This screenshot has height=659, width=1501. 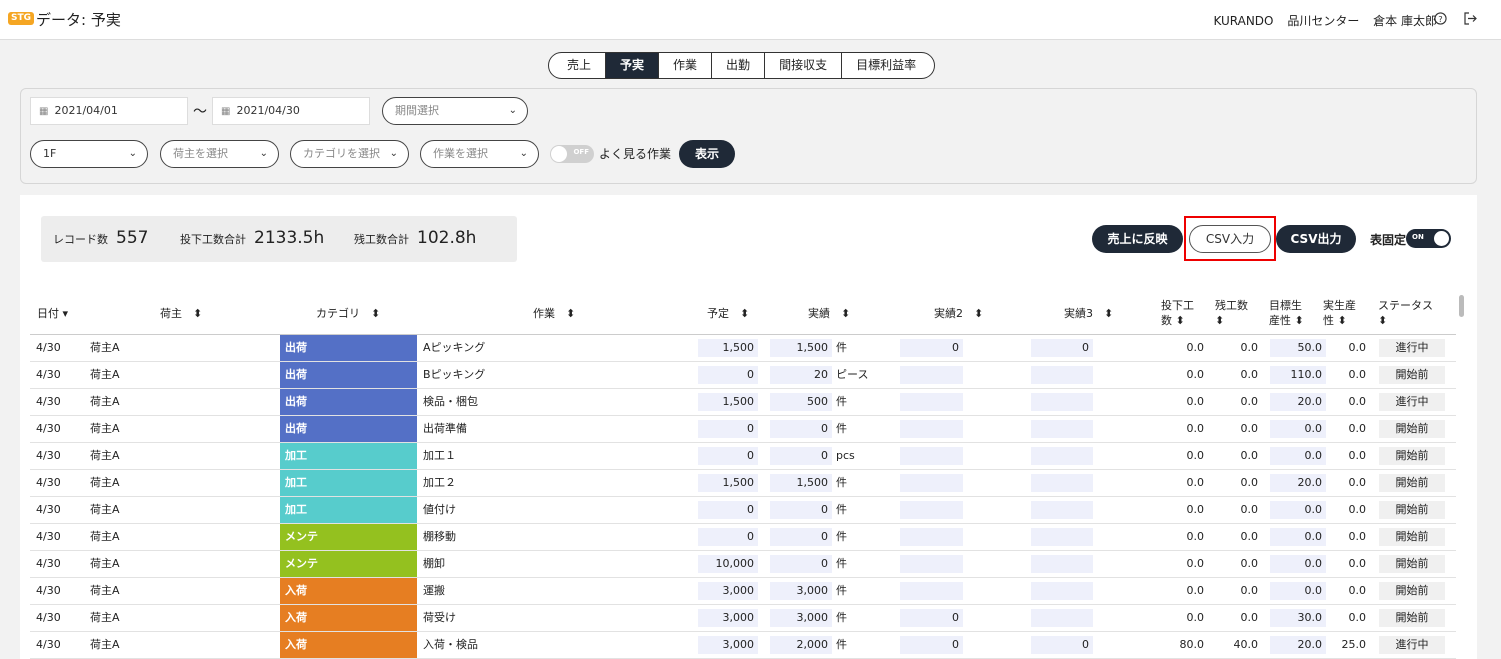 What do you see at coordinates (1461, 306) in the screenshot?
I see `vertical-scrollbar` at bounding box center [1461, 306].